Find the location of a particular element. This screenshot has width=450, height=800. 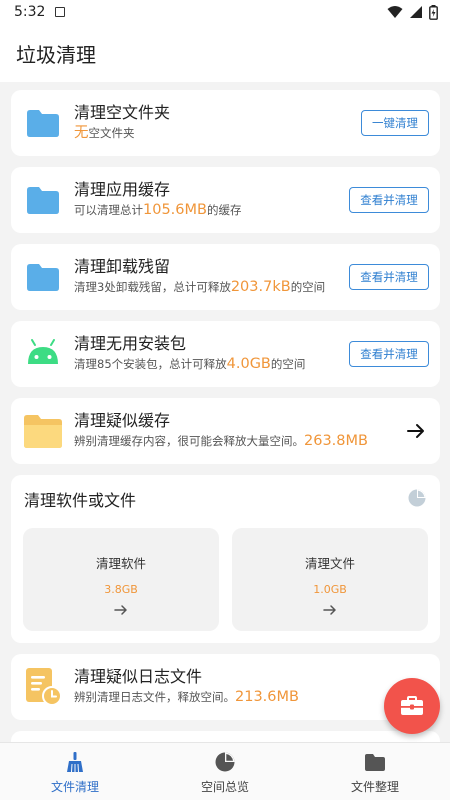

subtitle-prefix: 清理3处卸载残留，总计可释放 is located at coordinates (152, 287).